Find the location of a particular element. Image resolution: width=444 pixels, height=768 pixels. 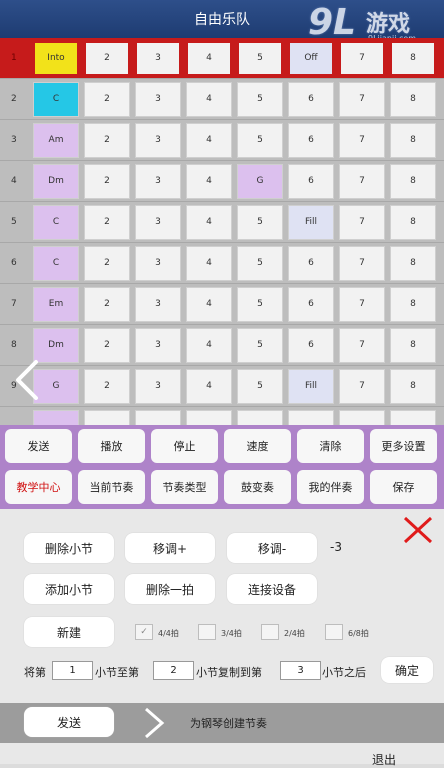

new-button: 新建 is located at coordinates (69, 632).